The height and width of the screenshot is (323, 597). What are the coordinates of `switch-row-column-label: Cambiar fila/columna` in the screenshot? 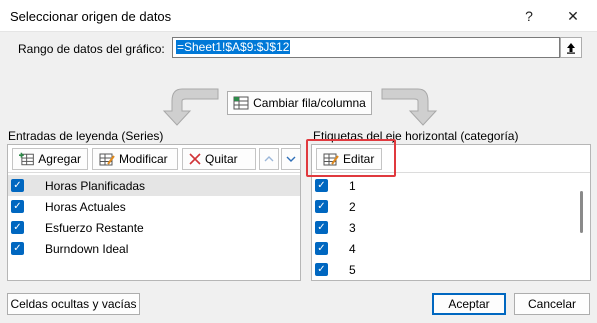 It's located at (309, 103).